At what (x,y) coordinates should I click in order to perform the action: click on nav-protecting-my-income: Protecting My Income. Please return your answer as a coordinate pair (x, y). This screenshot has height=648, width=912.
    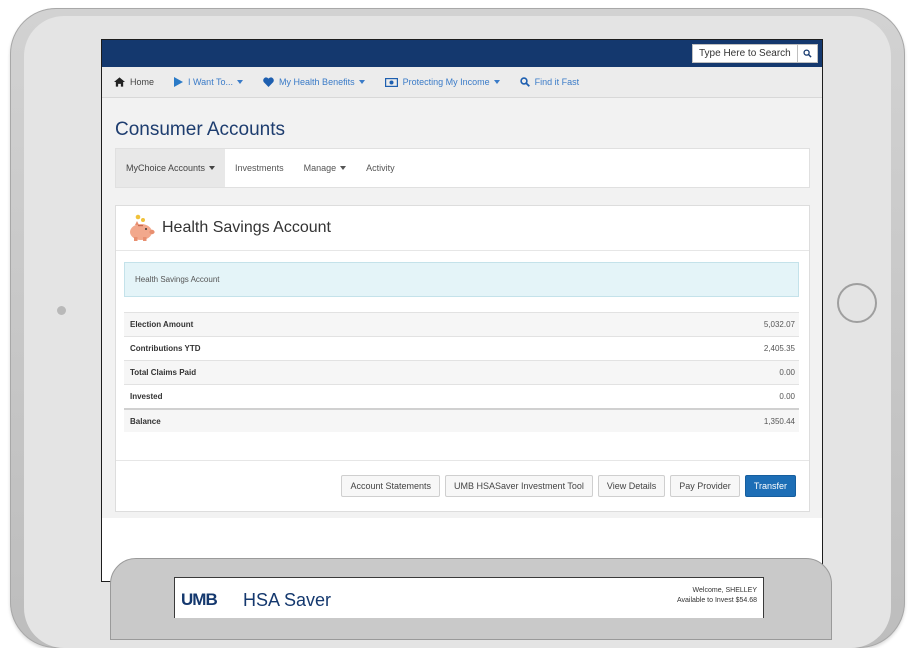
    Looking at the image, I should click on (442, 82).